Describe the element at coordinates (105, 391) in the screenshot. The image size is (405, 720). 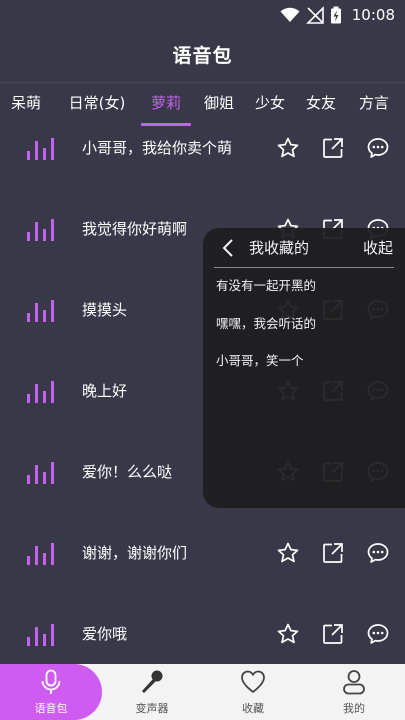
I see `voice-item-label: 晚上好` at that location.